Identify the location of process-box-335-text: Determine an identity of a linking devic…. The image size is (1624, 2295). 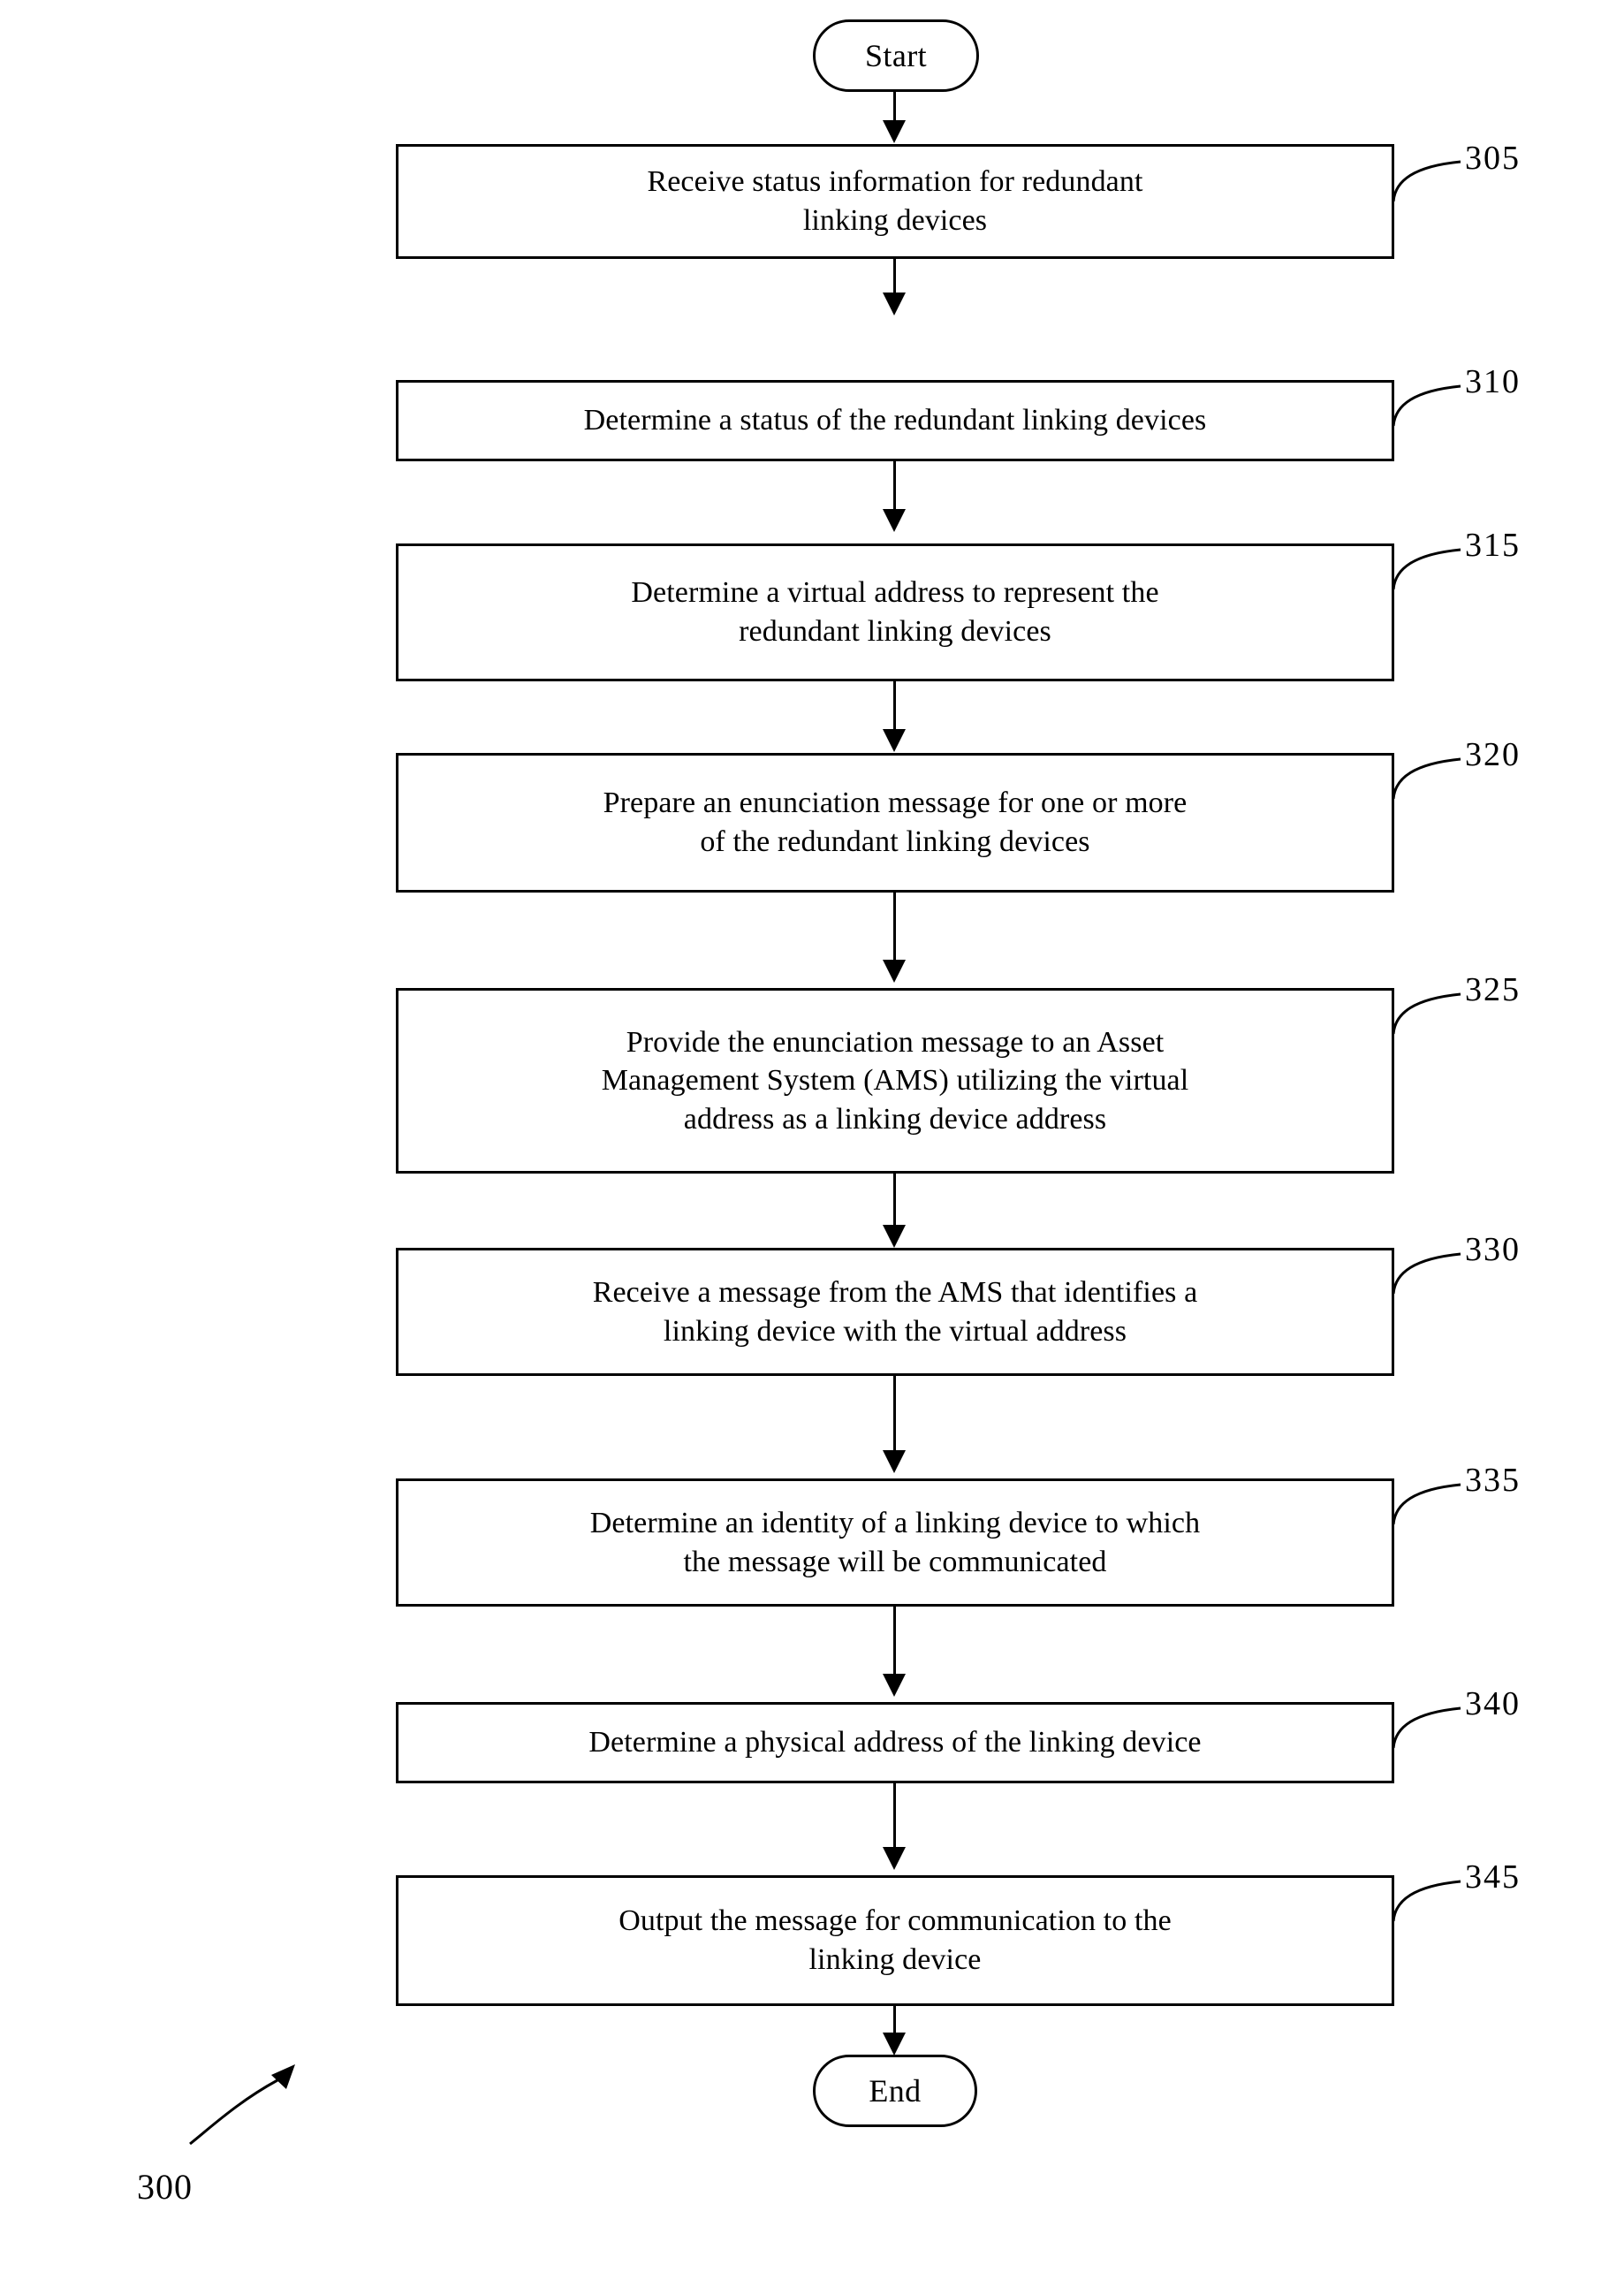
(895, 1542).